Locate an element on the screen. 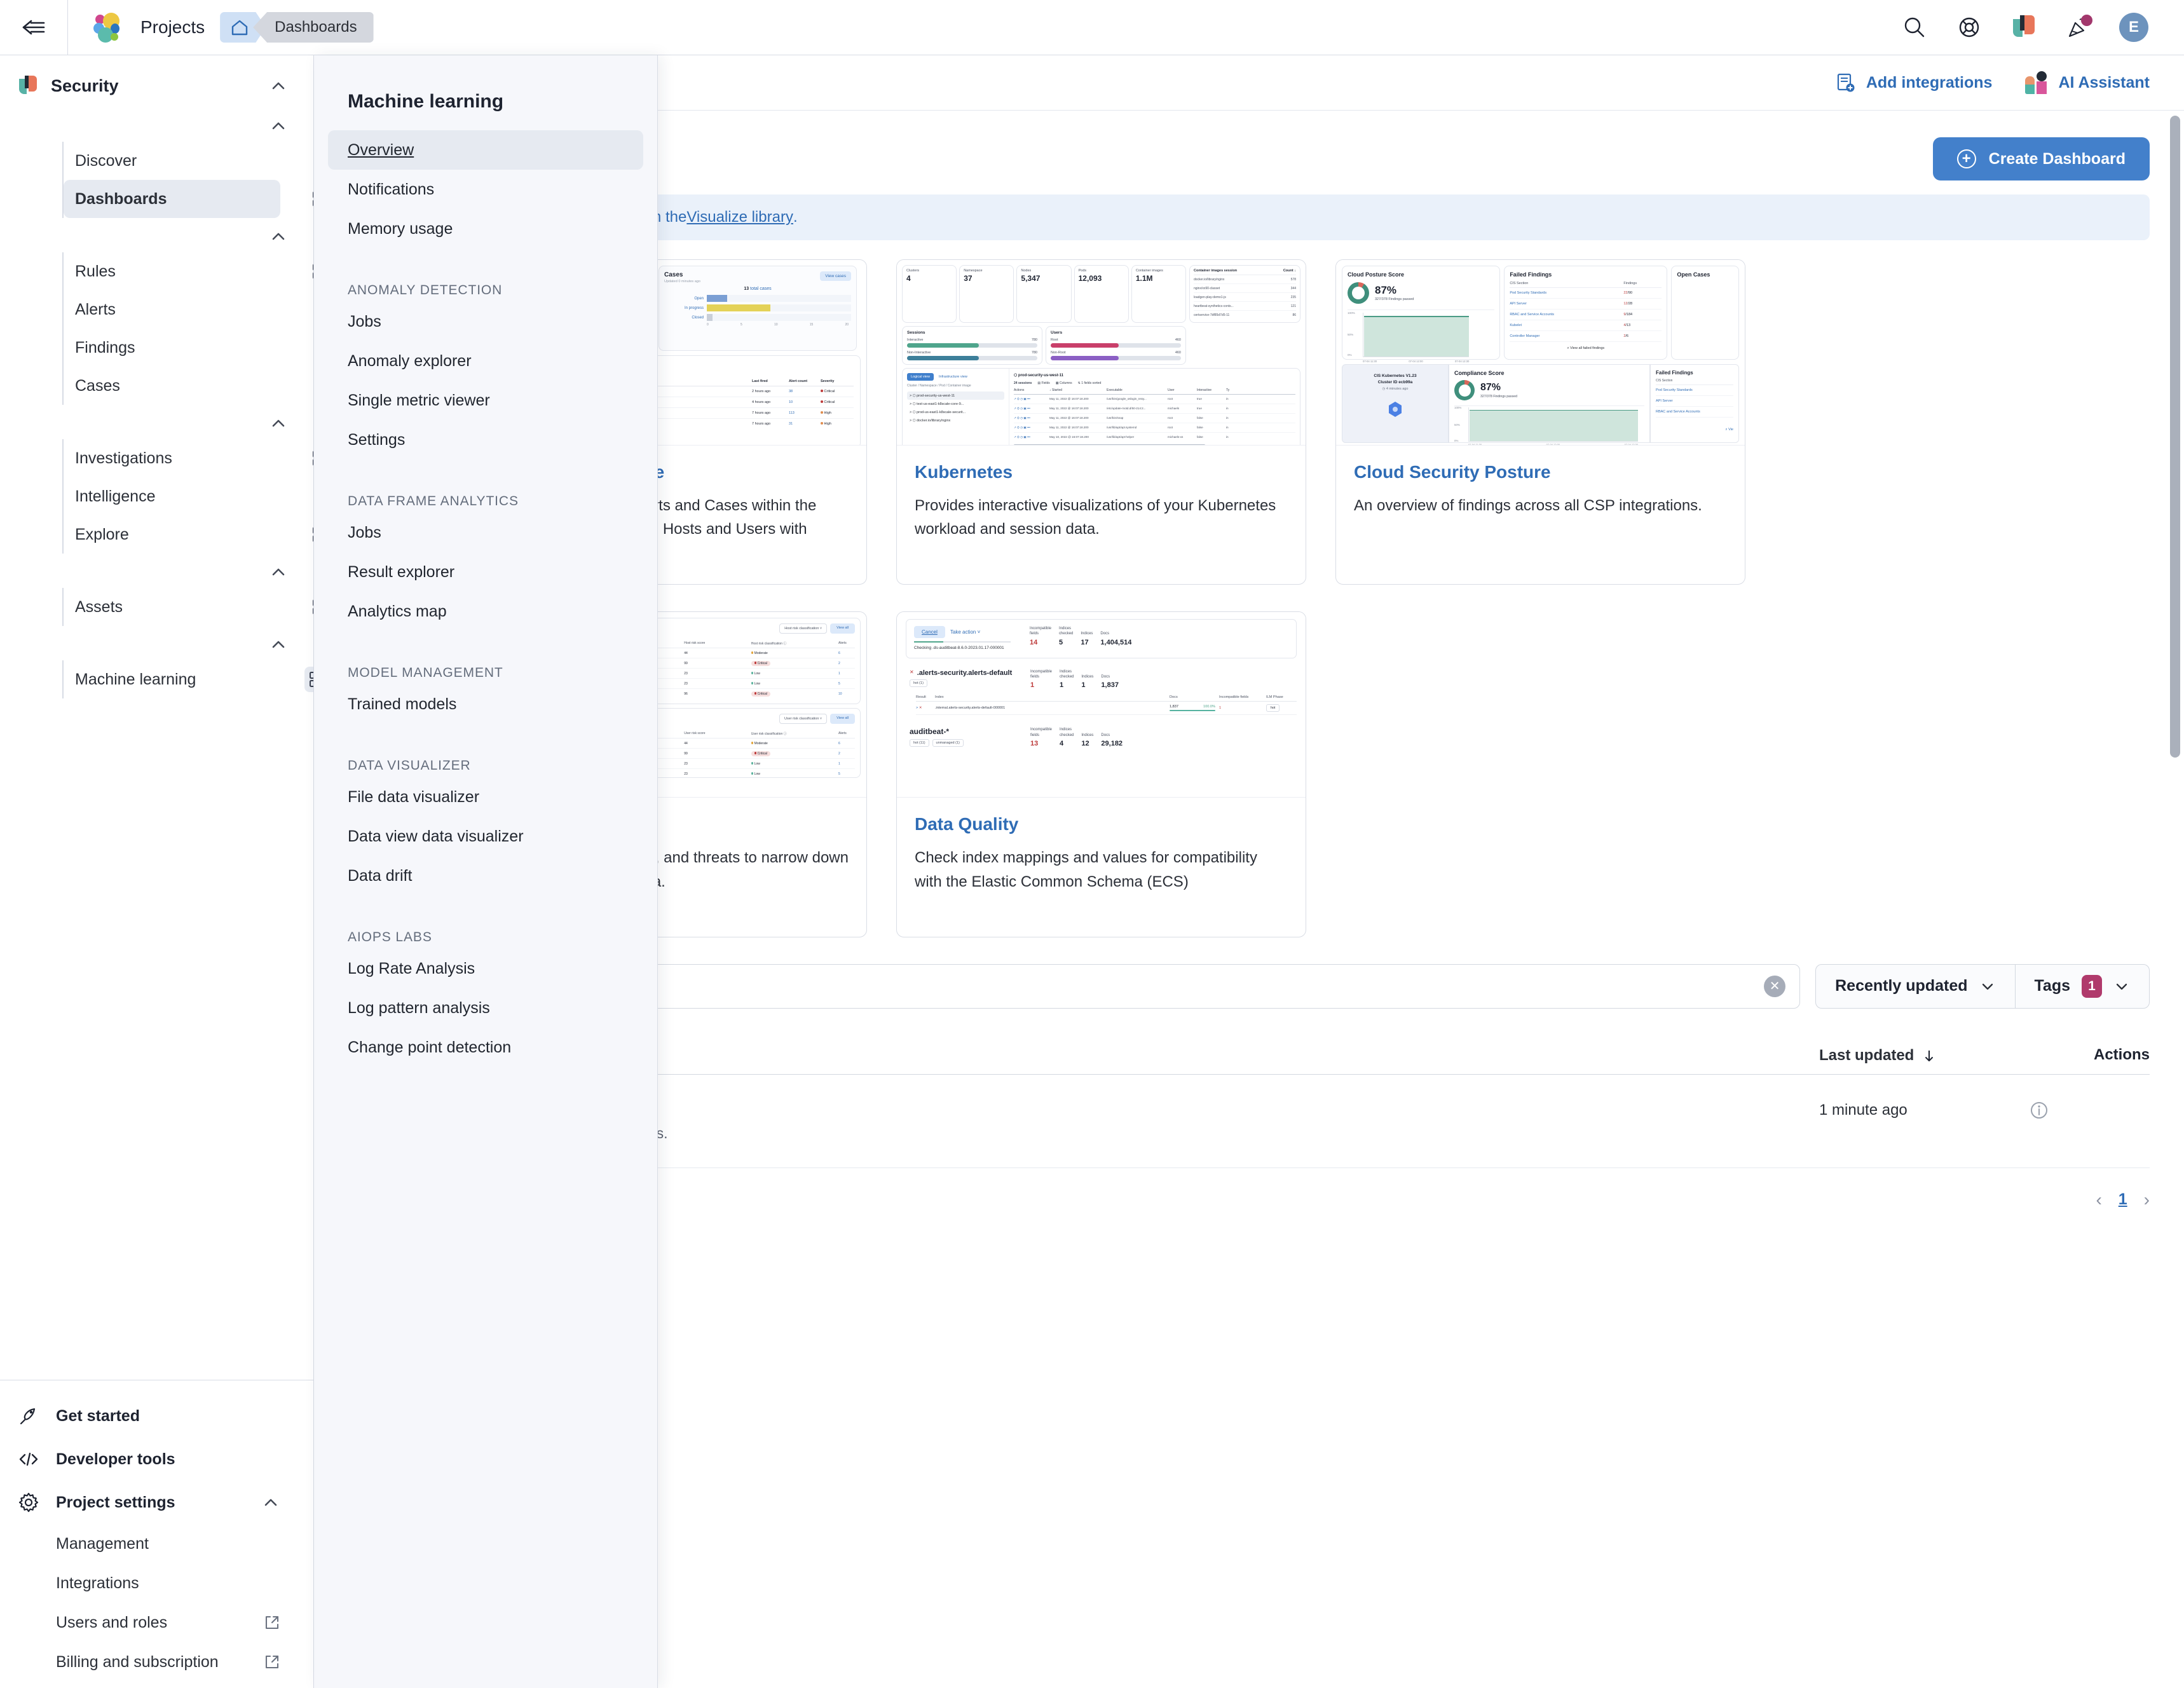  projects-label: Projects is located at coordinates (172, 27).